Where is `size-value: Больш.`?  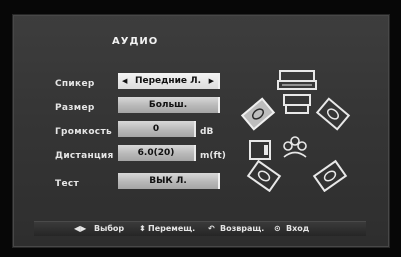 size-value: Больш. is located at coordinates (168, 105).